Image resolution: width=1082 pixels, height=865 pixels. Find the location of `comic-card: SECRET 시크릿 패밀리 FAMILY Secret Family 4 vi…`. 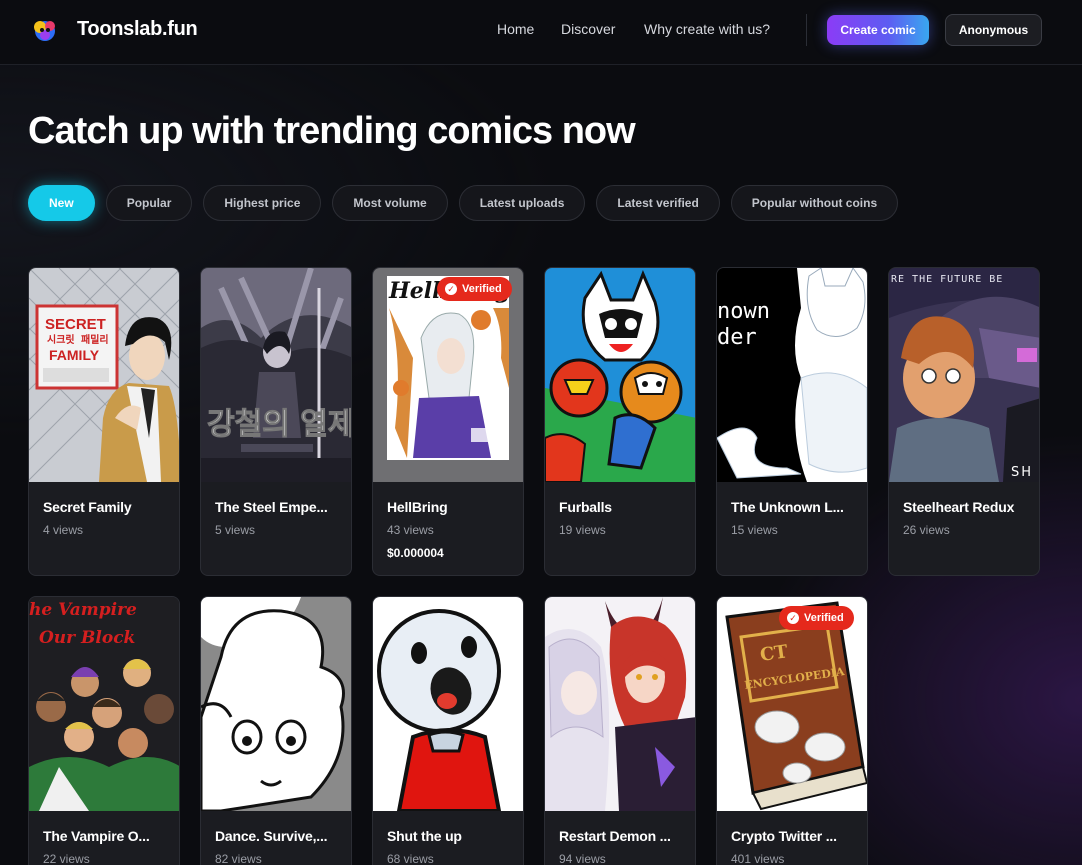

comic-card: SECRET 시크릿 패밀리 FAMILY Secret Family 4 vi… is located at coordinates (104, 421).